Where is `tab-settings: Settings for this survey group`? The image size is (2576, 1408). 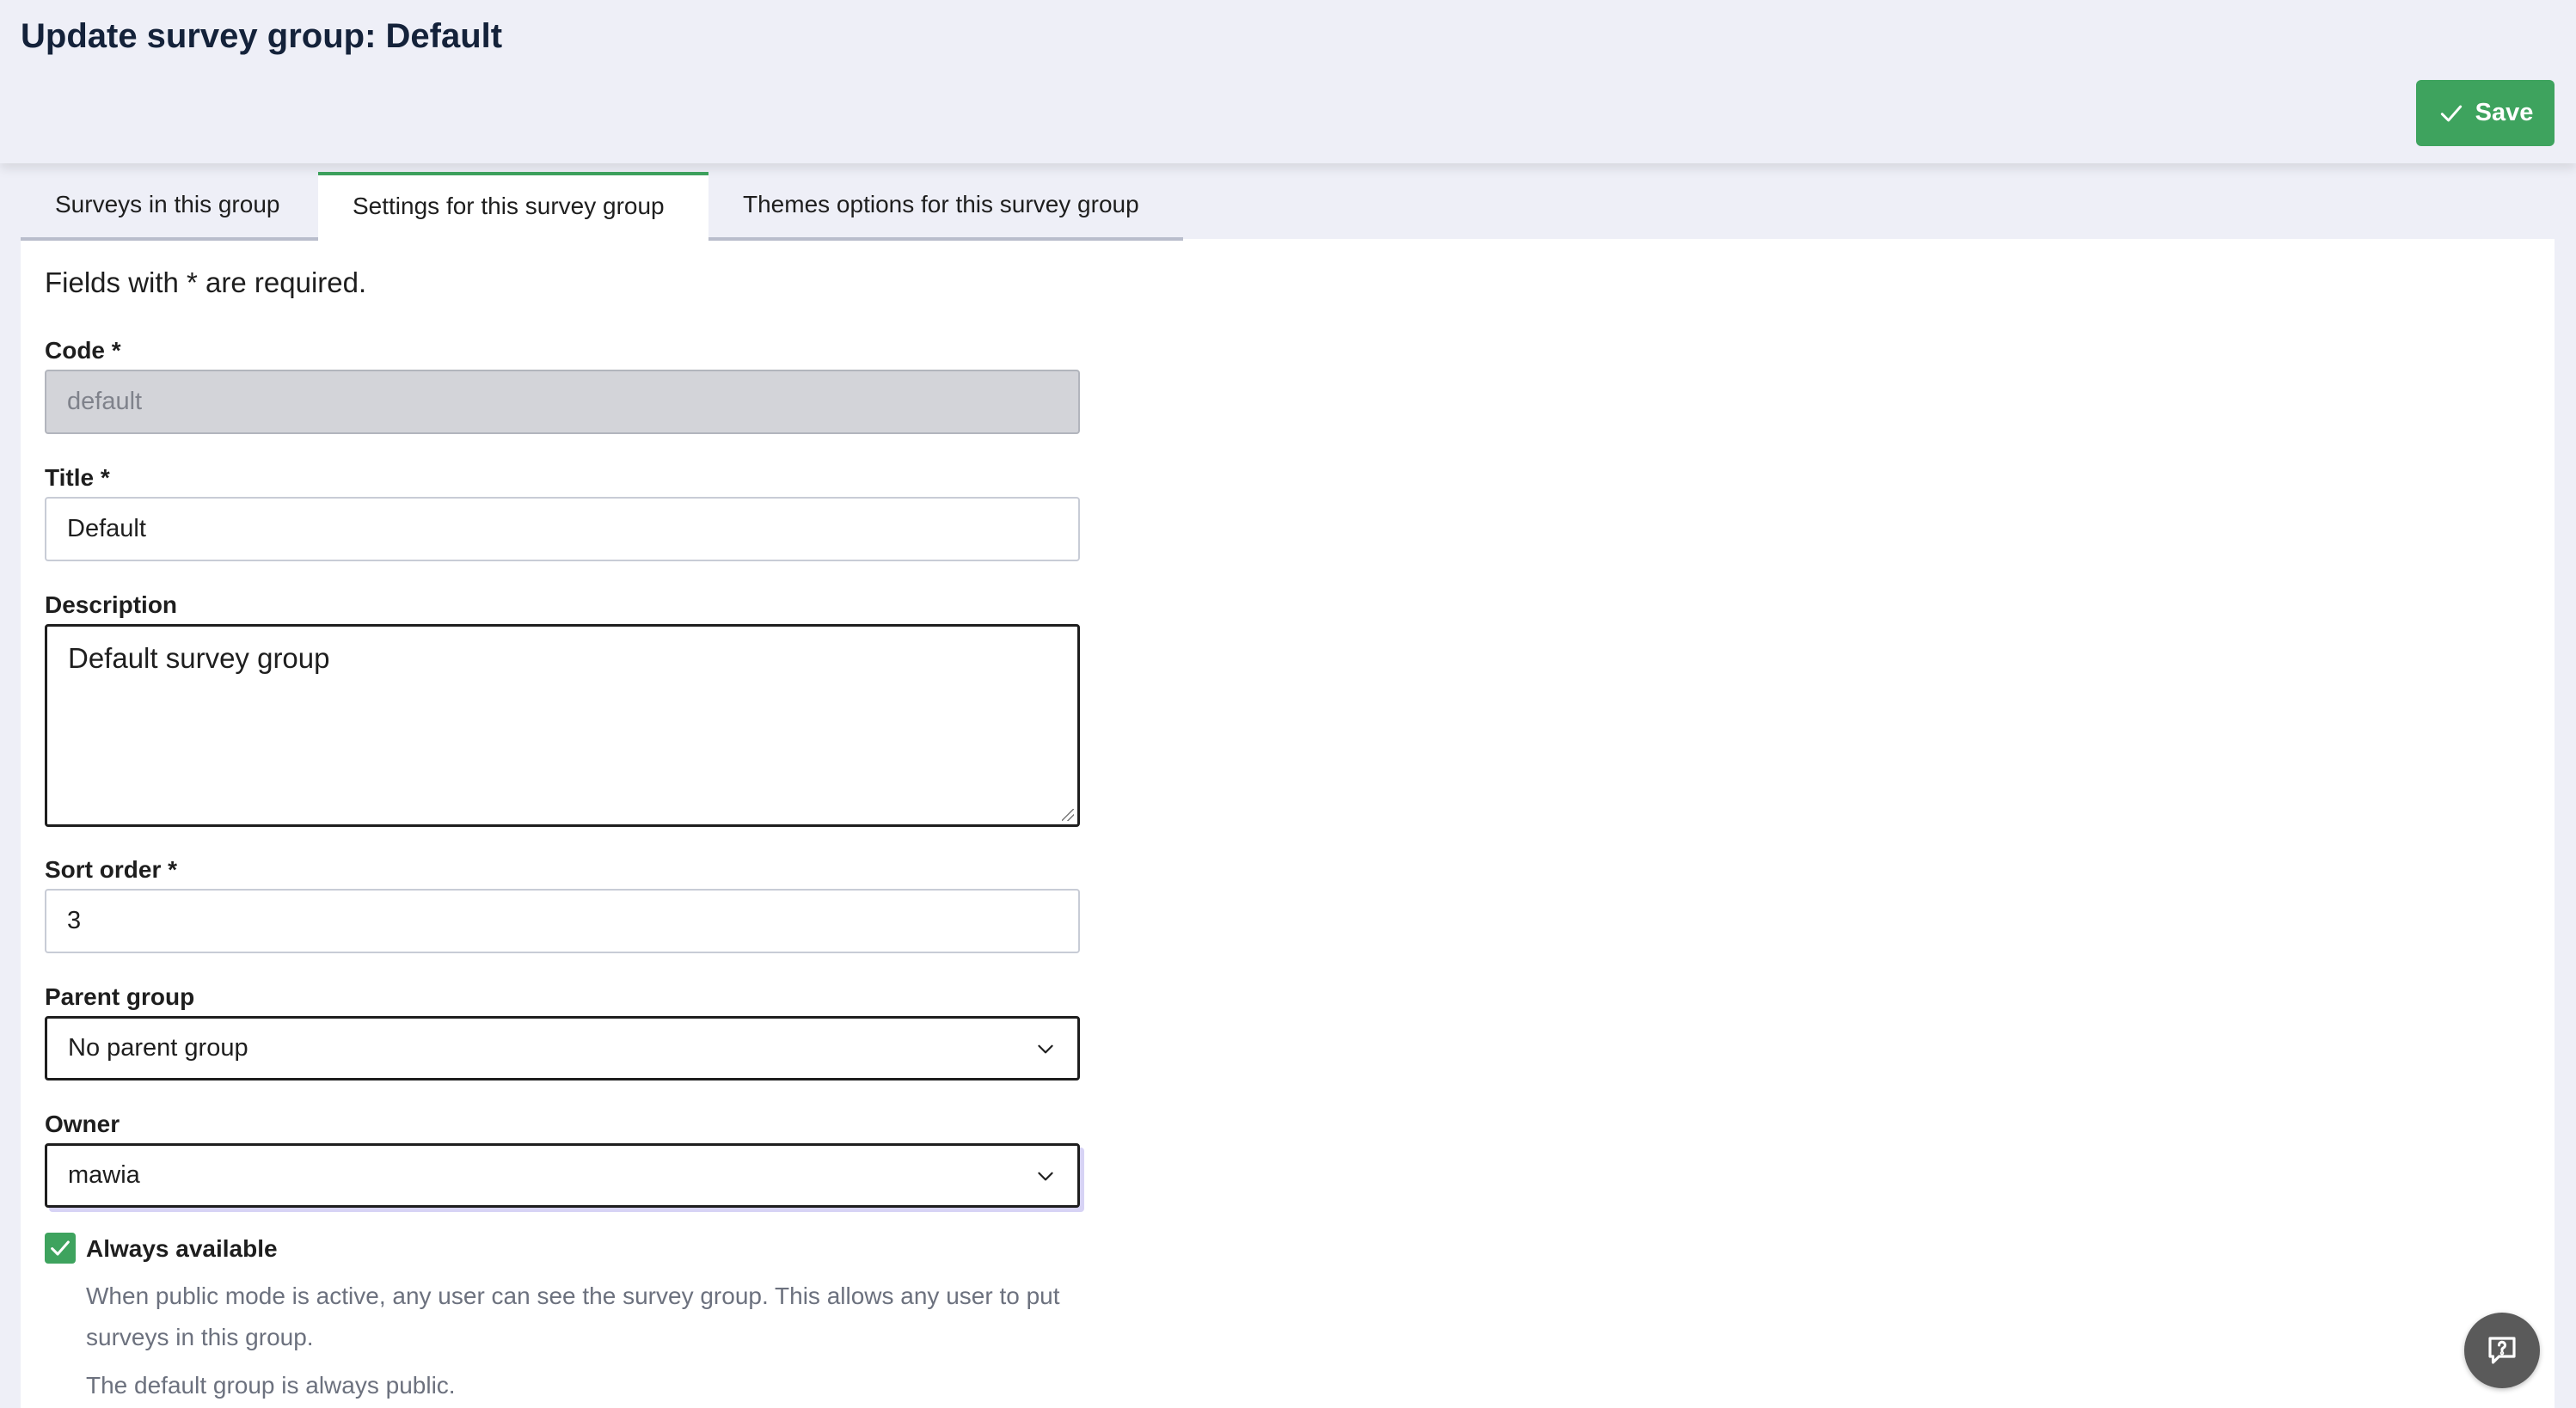
tab-settings: Settings for this survey group is located at coordinates (513, 206).